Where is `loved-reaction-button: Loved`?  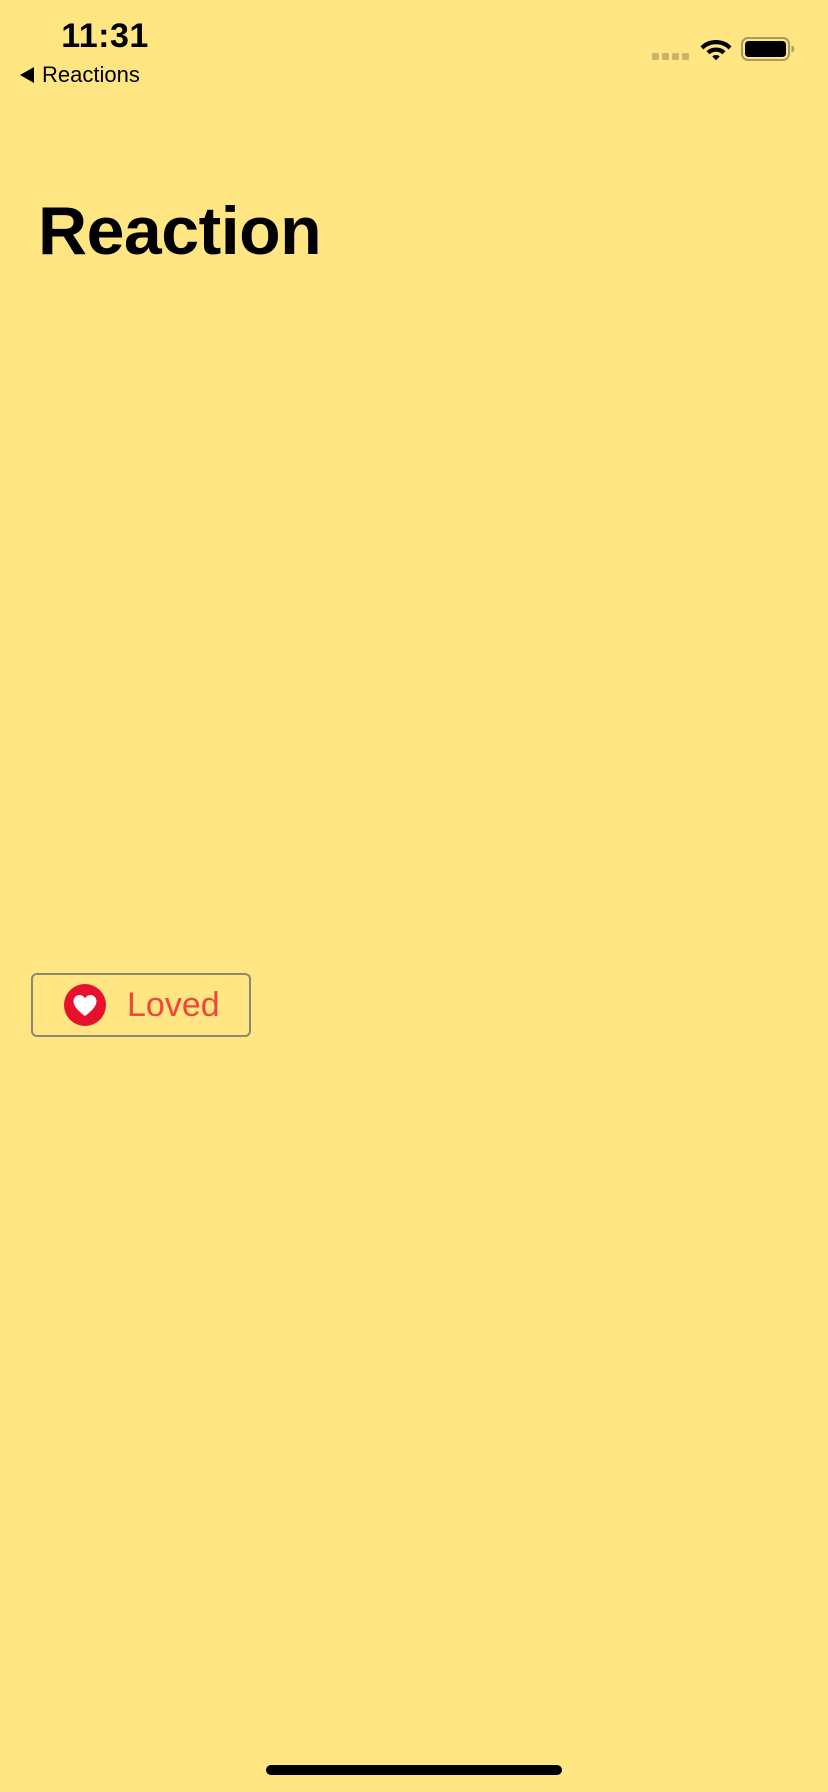 loved-reaction-button: Loved is located at coordinates (141, 1005).